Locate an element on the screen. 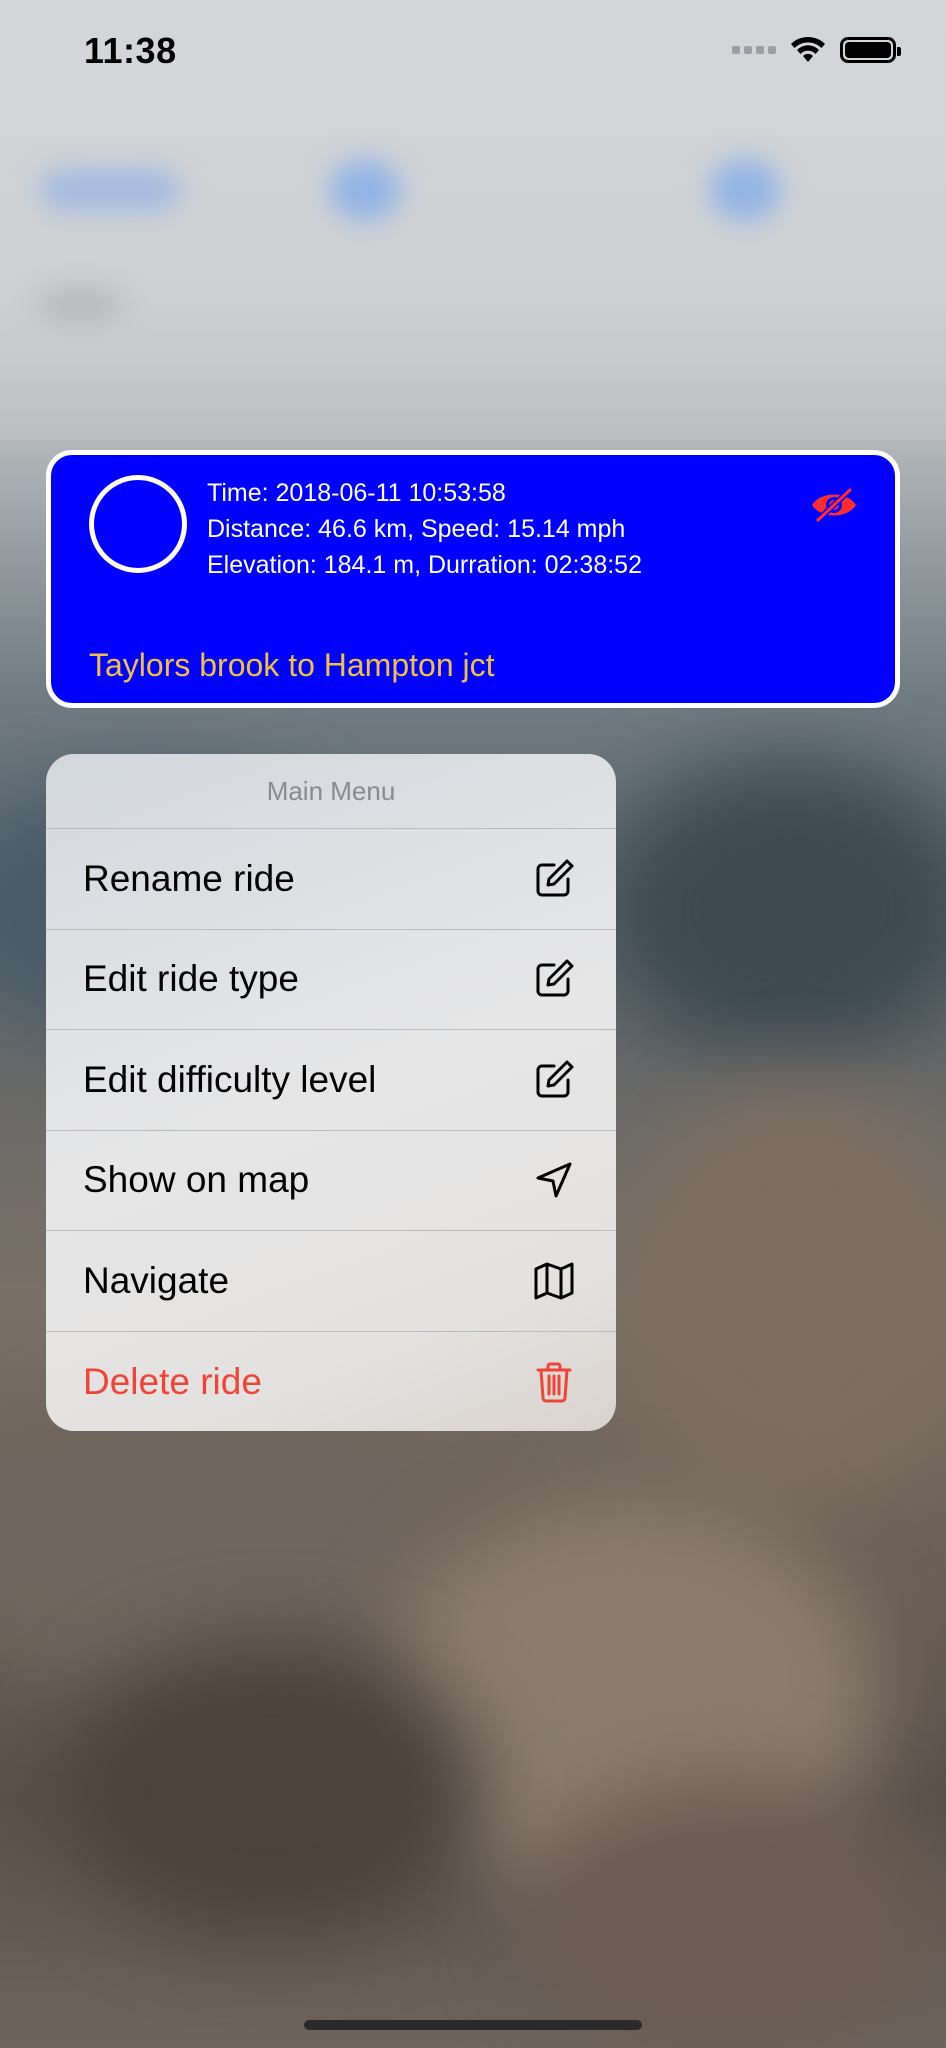  menu-item-label: Navigate is located at coordinates (156, 1280).